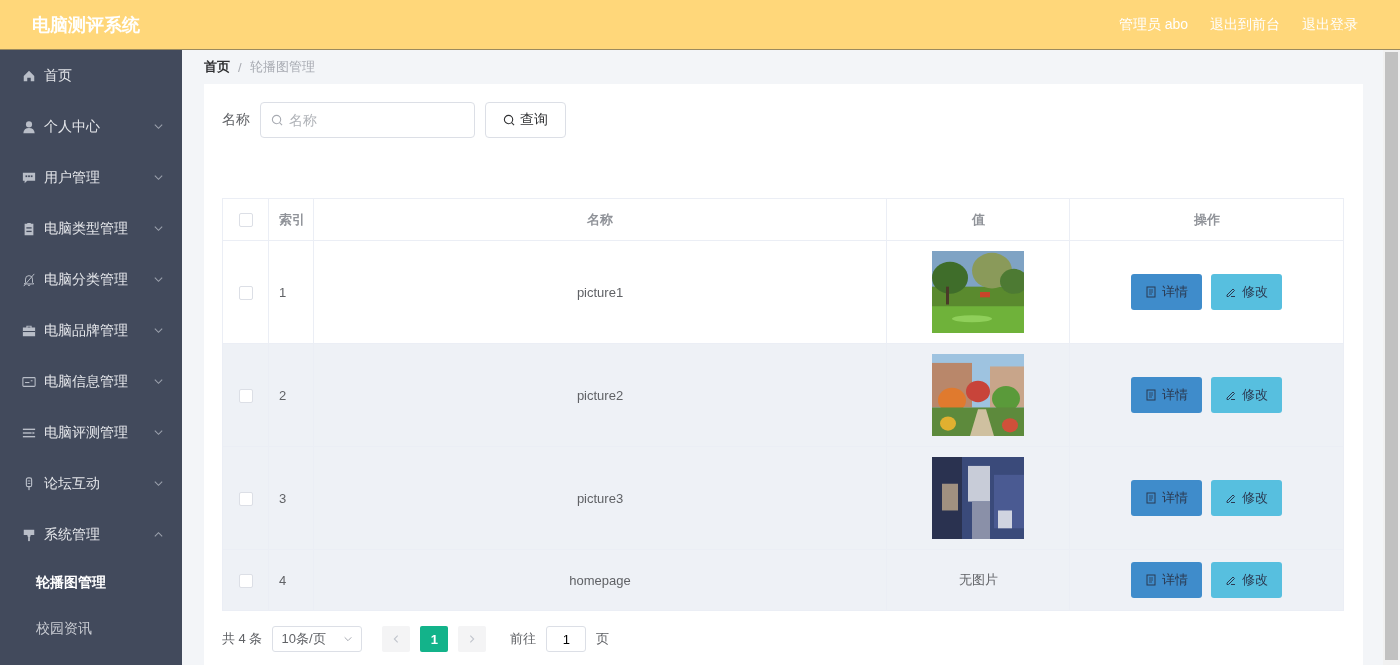 This screenshot has height=665, width=1400. What do you see at coordinates (367, 120) in the screenshot?
I see `search-field: 名称` at bounding box center [367, 120].